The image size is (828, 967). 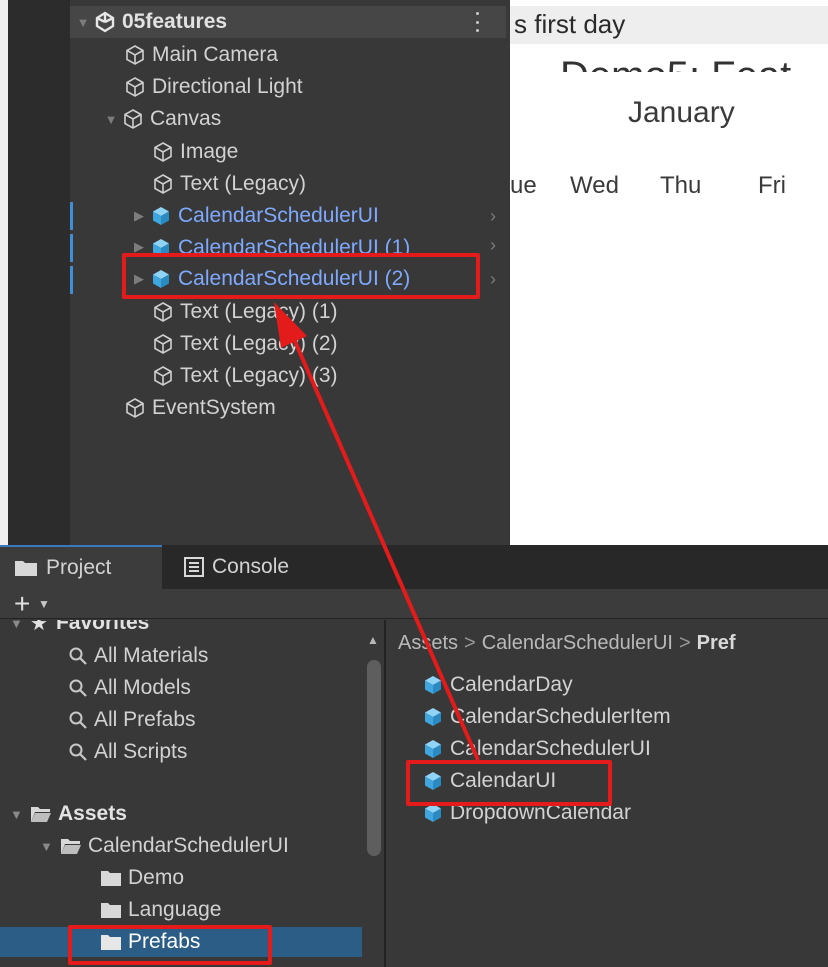 What do you see at coordinates (546, 717) in the screenshot?
I see `asset-item: CalendarSchedulerItem` at bounding box center [546, 717].